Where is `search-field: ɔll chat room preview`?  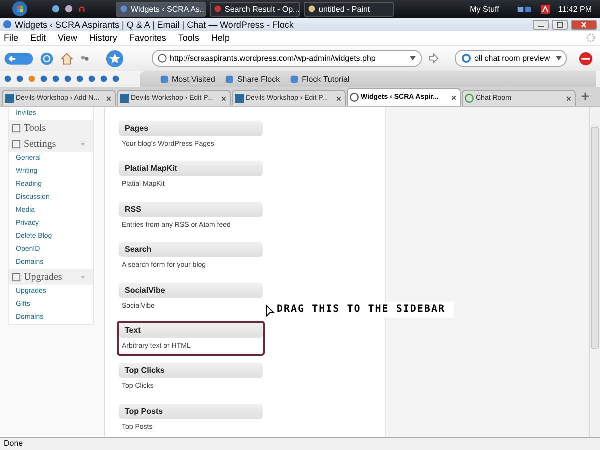 search-field: ɔll chat room preview is located at coordinates (511, 58).